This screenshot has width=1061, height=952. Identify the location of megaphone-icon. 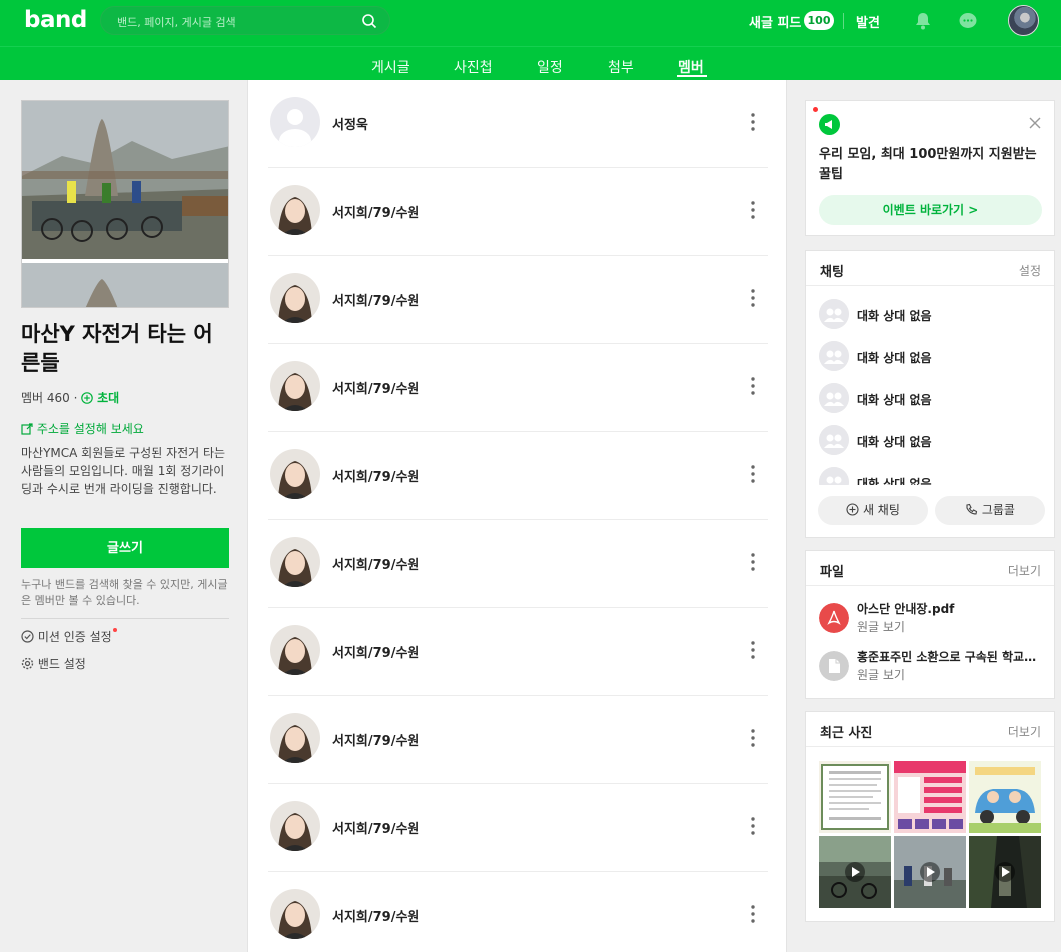
(829, 124).